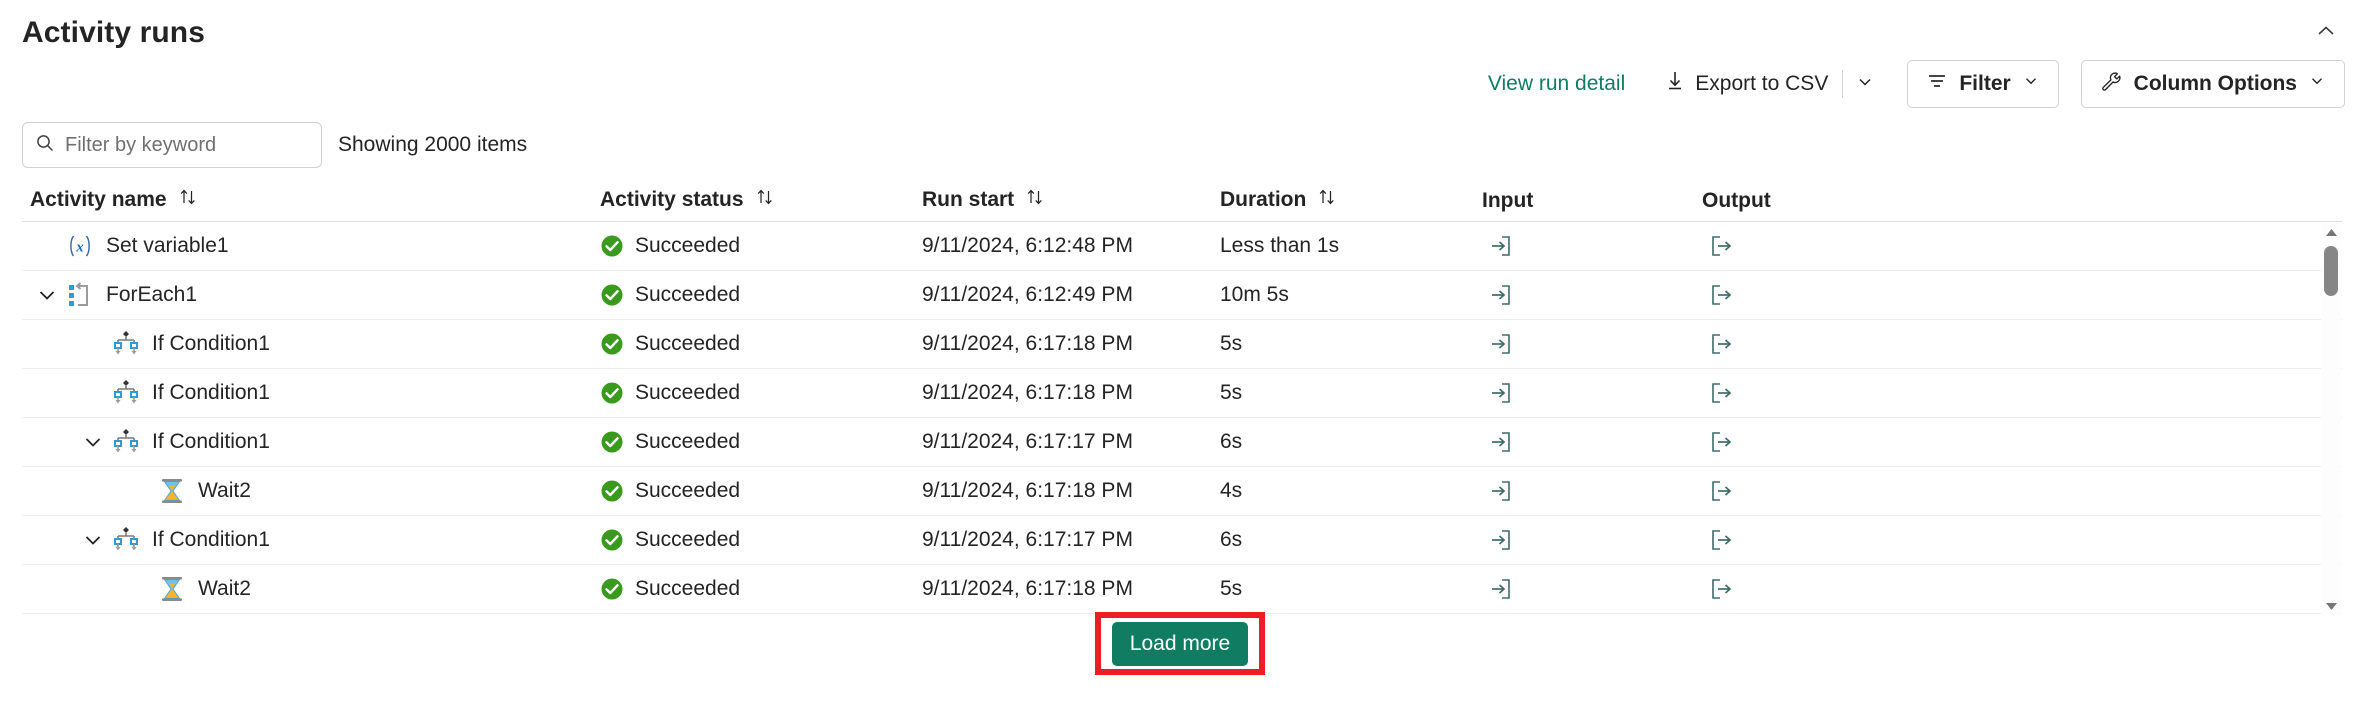 The image size is (2365, 727). What do you see at coordinates (2031, 84) in the screenshot?
I see `chevron-down-icon` at bounding box center [2031, 84].